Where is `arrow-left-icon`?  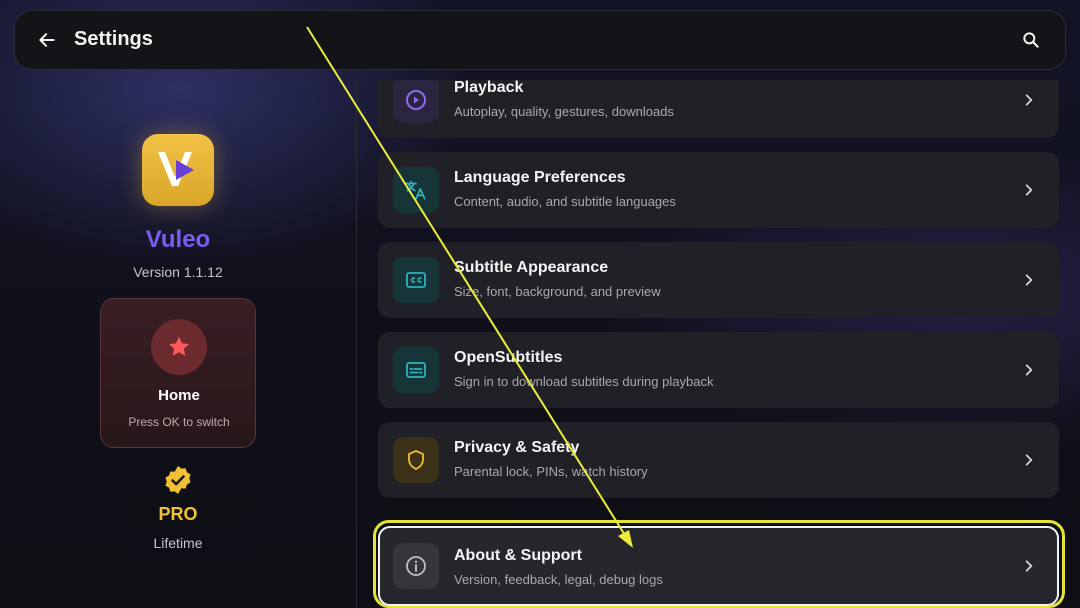 arrow-left-icon is located at coordinates (47, 40).